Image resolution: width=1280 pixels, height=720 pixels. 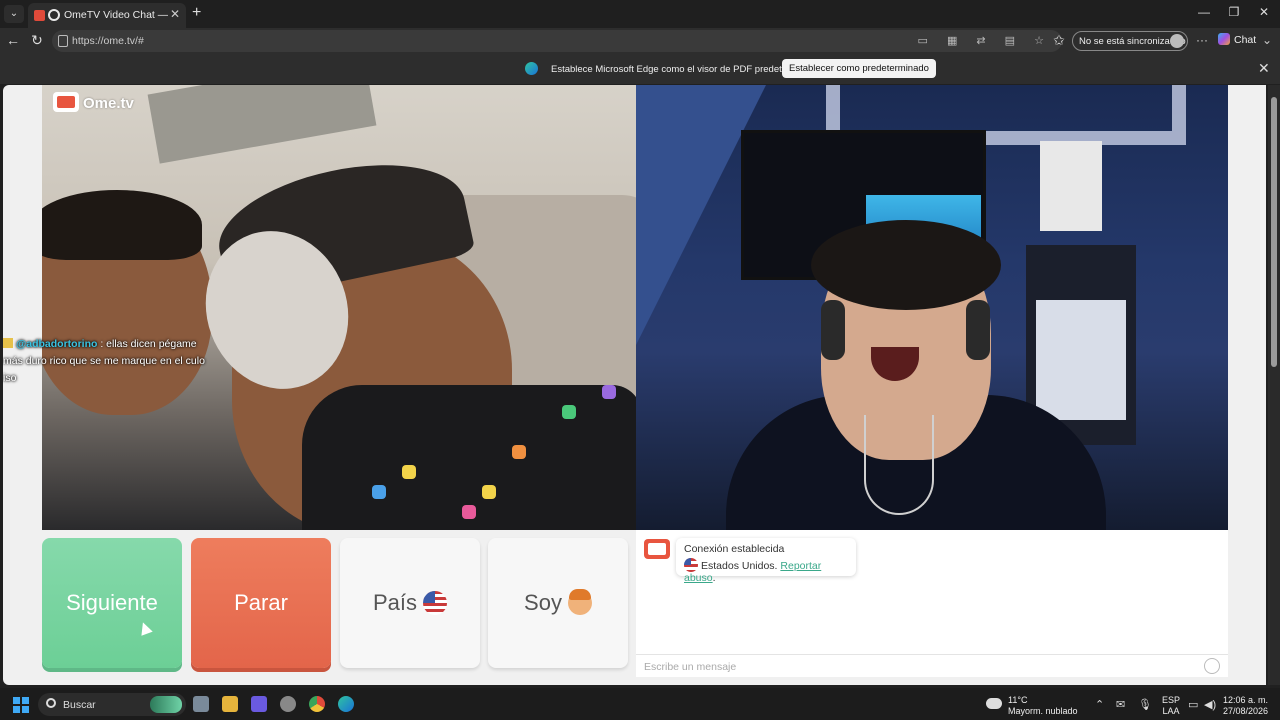 I want to click on ometv-system-icon, so click(x=657, y=549).